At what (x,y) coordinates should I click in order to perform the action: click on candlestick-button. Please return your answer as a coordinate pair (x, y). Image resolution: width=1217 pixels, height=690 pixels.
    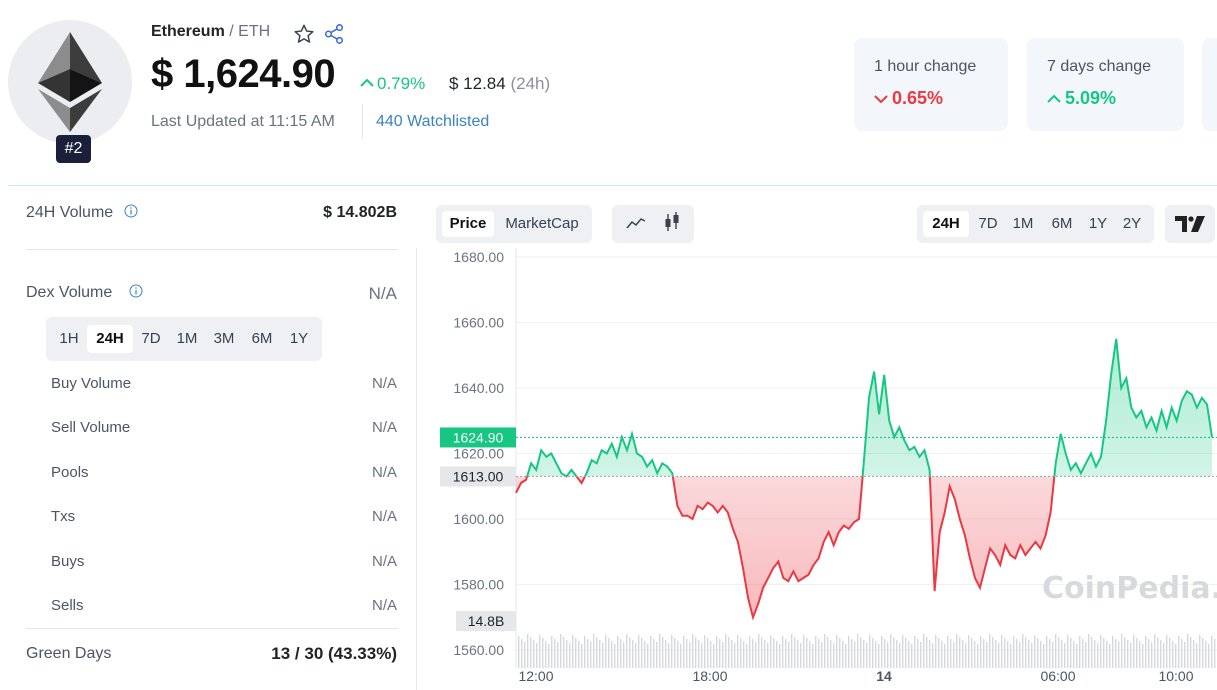
    Looking at the image, I should click on (672, 224).